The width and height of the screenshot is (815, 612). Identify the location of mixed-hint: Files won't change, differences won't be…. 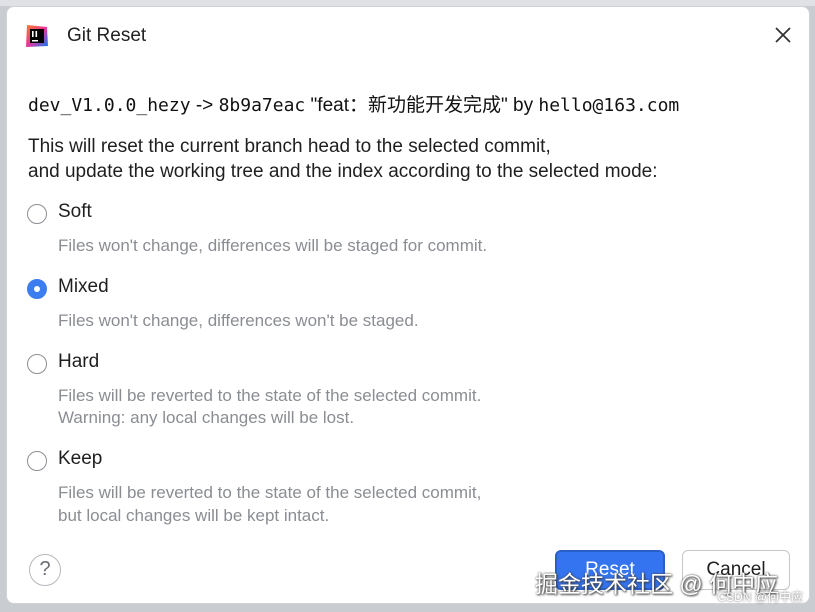
(238, 320).